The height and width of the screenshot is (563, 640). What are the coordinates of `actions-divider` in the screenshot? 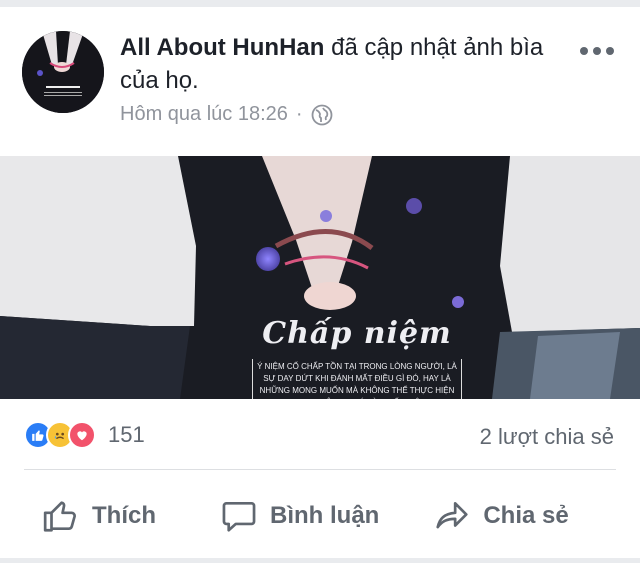 It's located at (320, 469).